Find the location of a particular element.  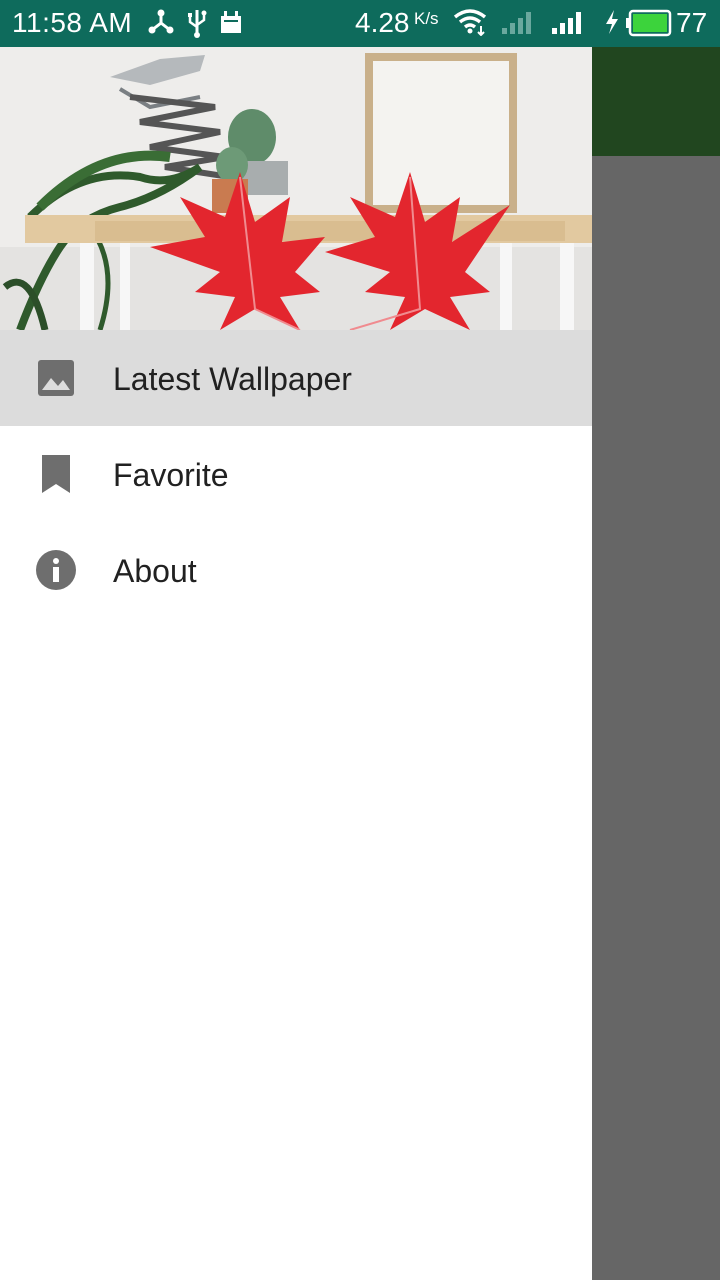

image-icon is located at coordinates (56, 378).